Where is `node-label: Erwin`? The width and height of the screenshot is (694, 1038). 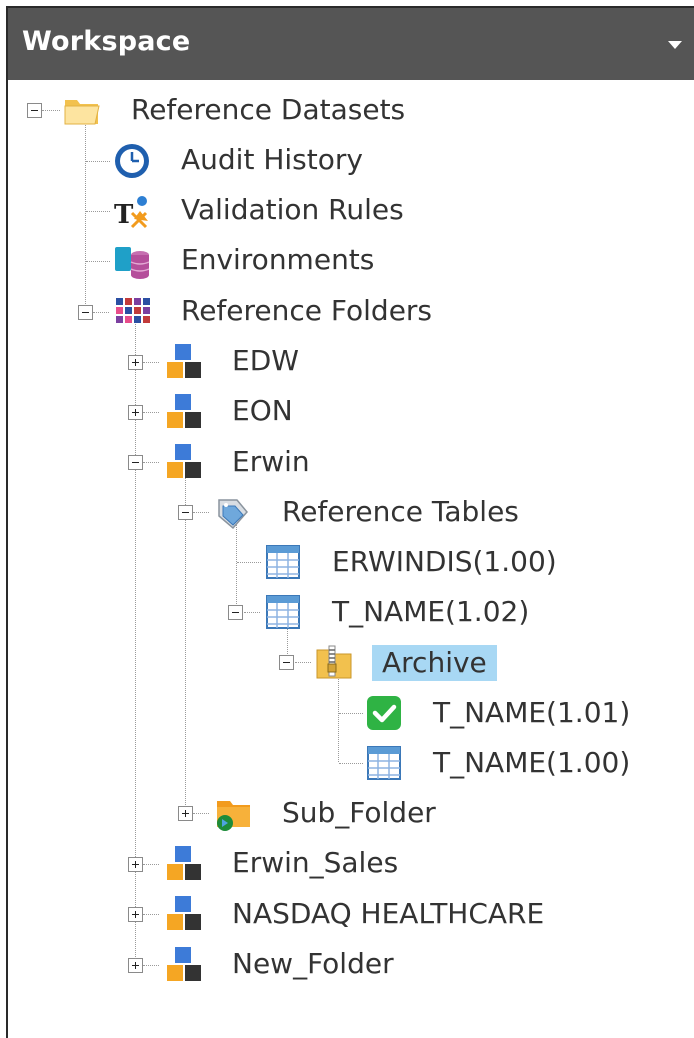 node-label: Erwin is located at coordinates (271, 461).